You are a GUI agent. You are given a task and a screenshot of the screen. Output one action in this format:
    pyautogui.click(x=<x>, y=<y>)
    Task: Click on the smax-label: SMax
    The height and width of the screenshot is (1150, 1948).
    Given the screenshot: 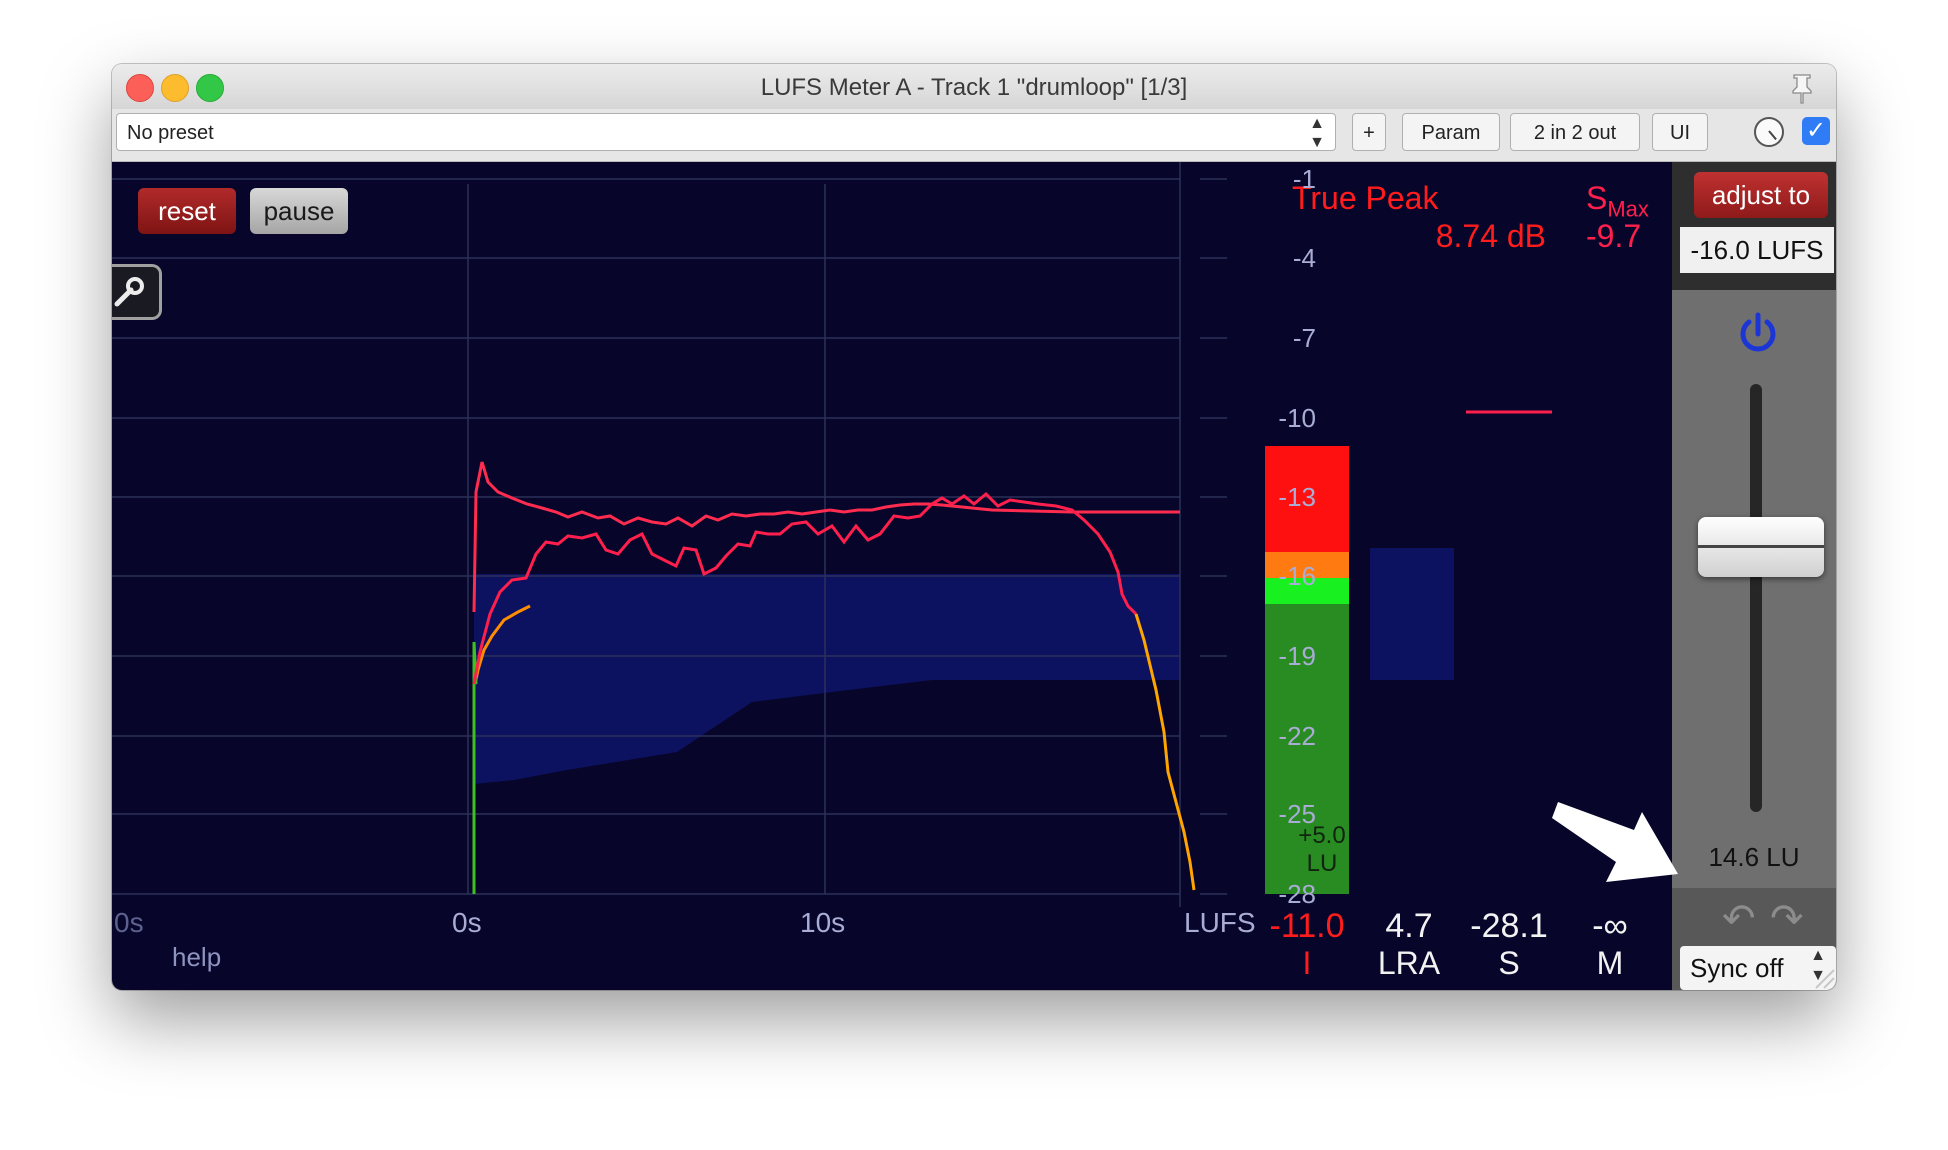 What is the action you would take?
    pyautogui.click(x=1617, y=201)
    